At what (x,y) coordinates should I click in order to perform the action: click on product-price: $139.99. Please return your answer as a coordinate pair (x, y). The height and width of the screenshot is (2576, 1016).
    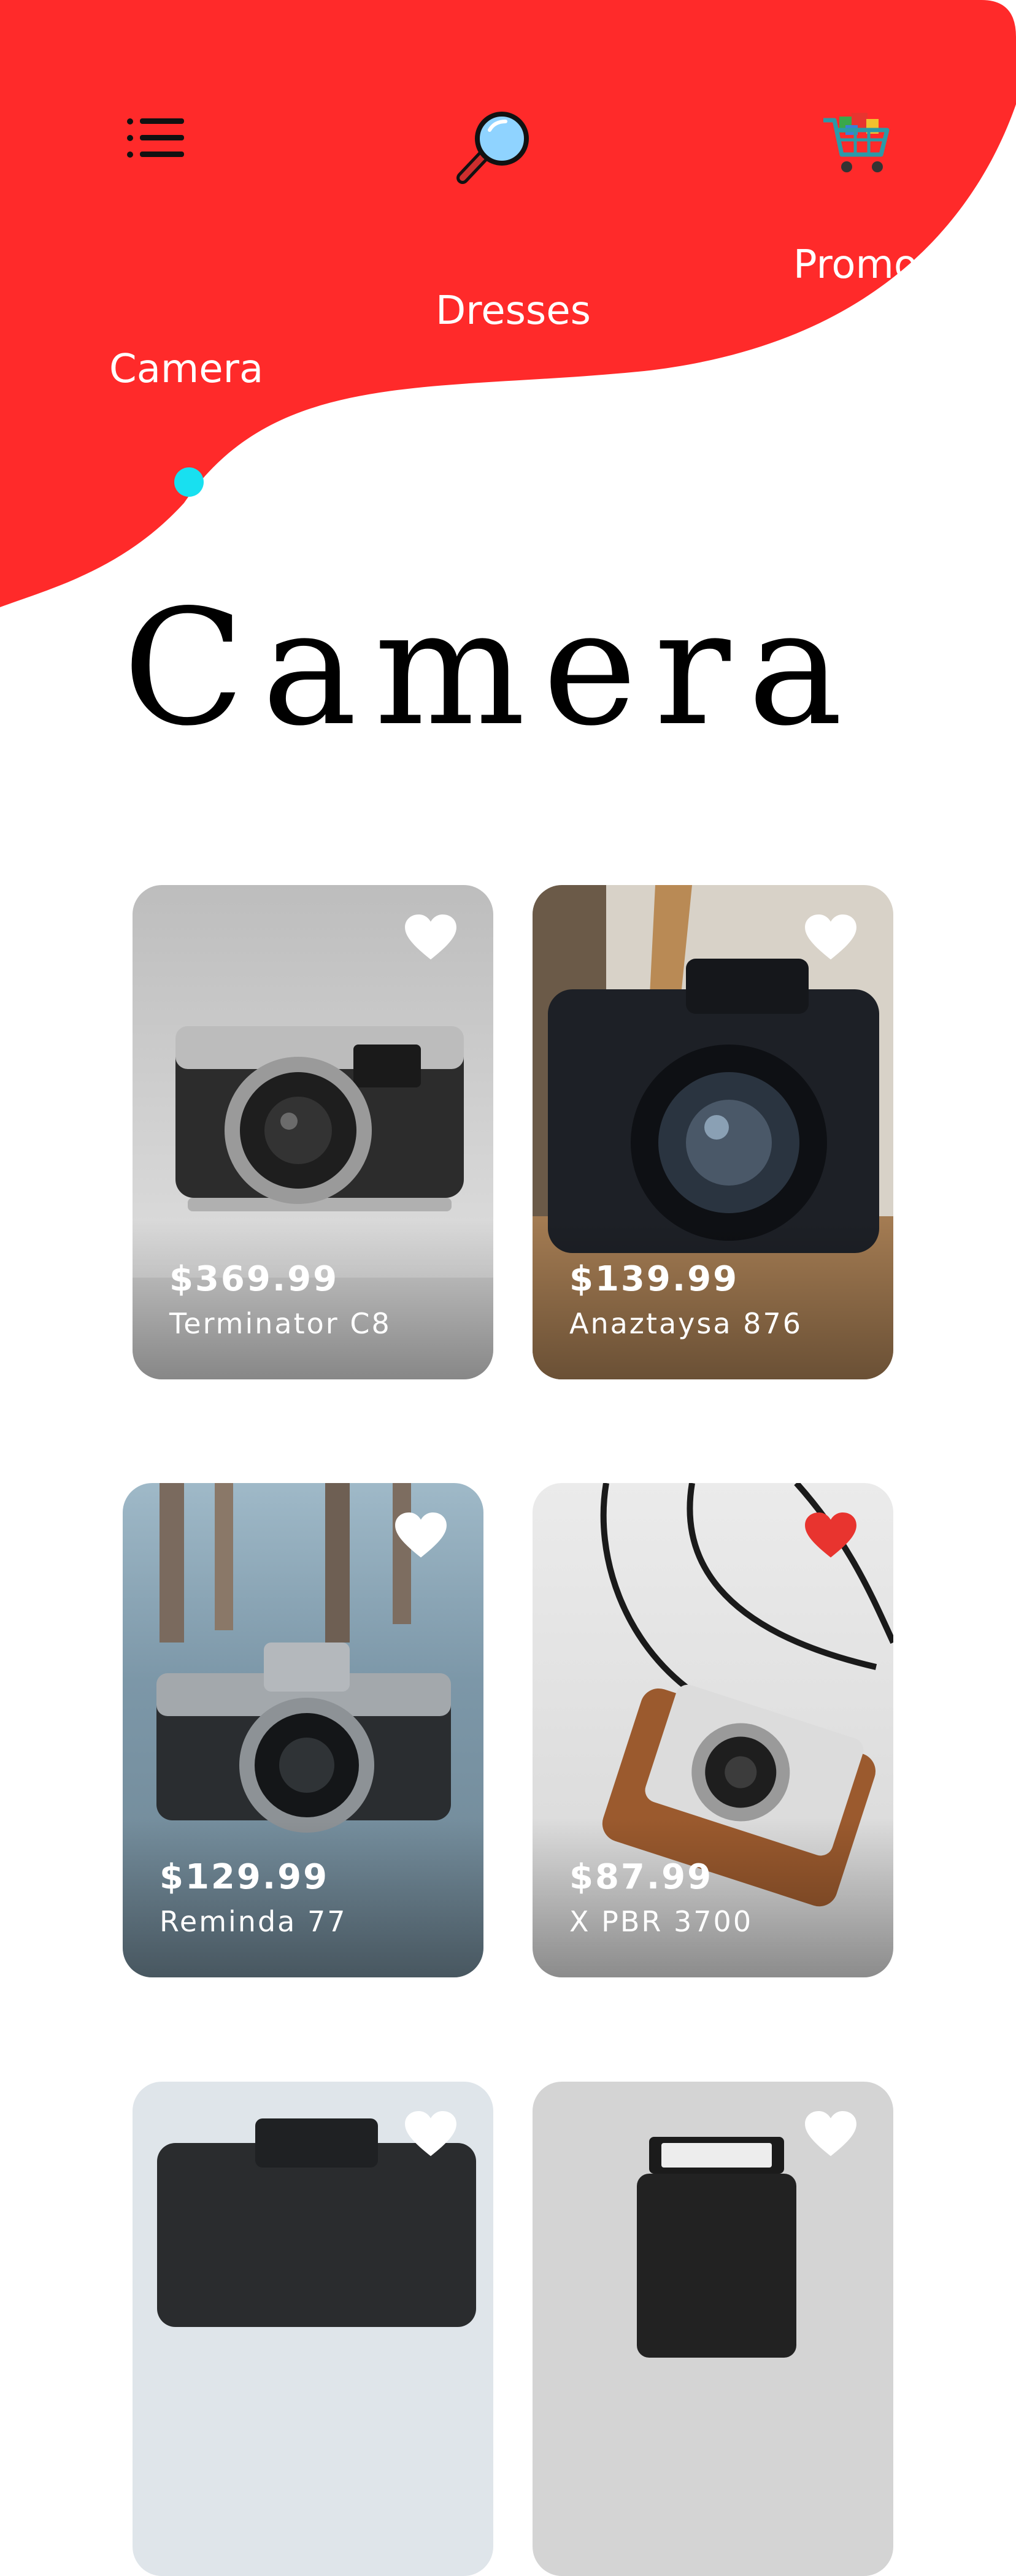
    Looking at the image, I should click on (654, 1279).